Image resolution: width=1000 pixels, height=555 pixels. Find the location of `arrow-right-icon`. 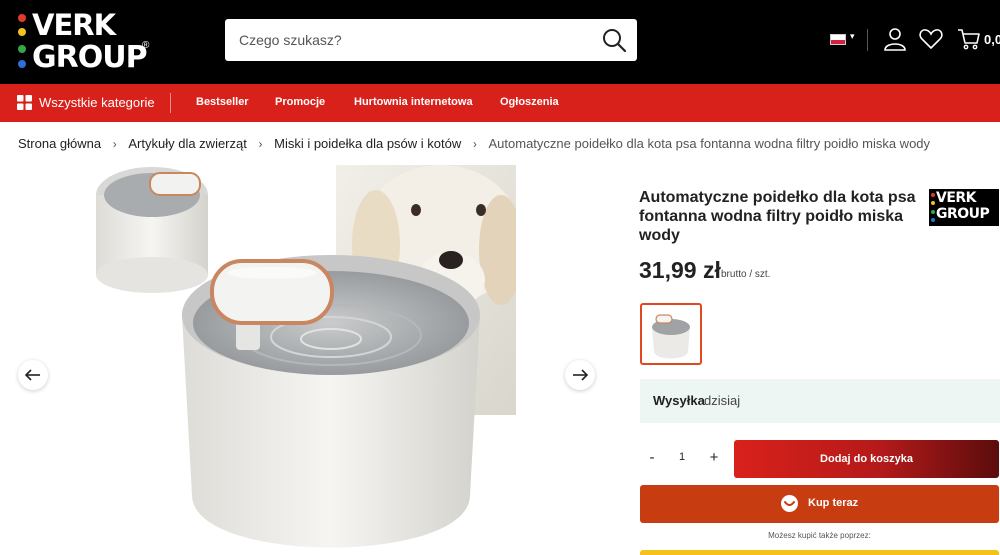

arrow-right-icon is located at coordinates (581, 375).